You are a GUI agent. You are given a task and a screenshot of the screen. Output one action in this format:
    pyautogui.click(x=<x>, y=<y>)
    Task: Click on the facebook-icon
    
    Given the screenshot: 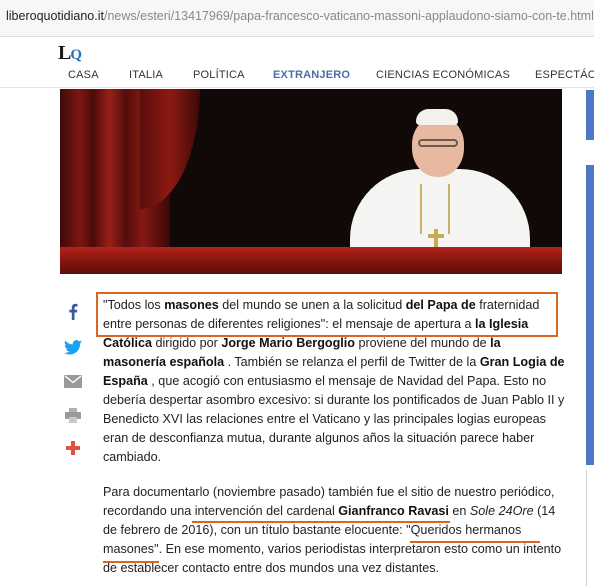 What is the action you would take?
    pyautogui.click(x=73, y=311)
    